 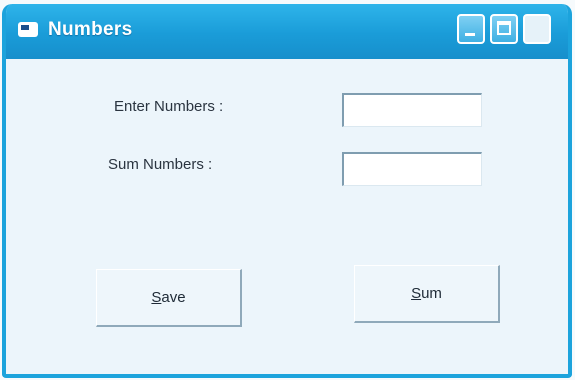 I want to click on save-button-label: ave, so click(x=173, y=297).